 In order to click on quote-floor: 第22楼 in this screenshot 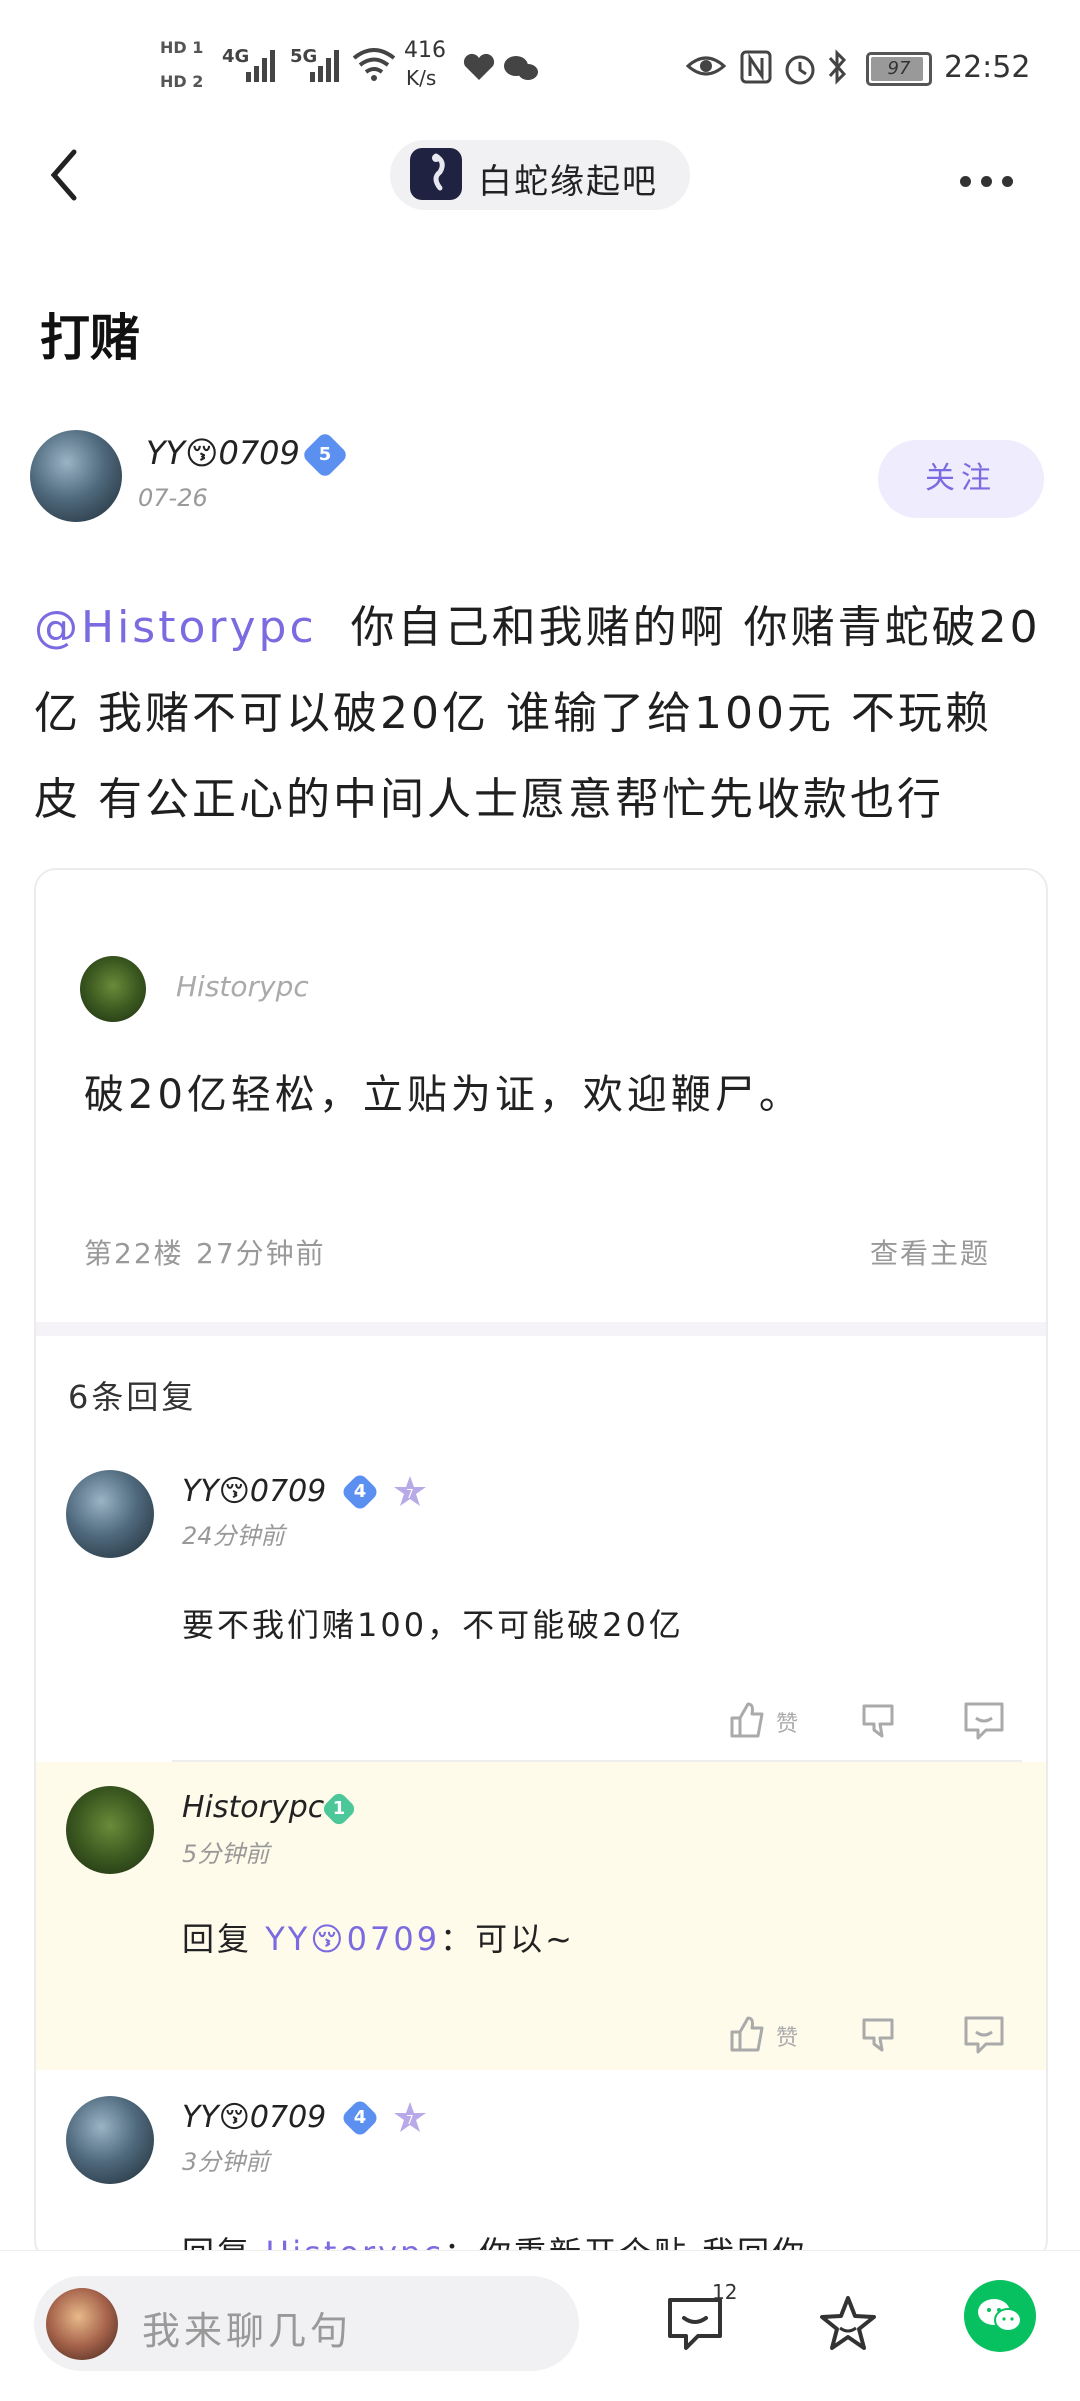, I will do `click(134, 1253)`.